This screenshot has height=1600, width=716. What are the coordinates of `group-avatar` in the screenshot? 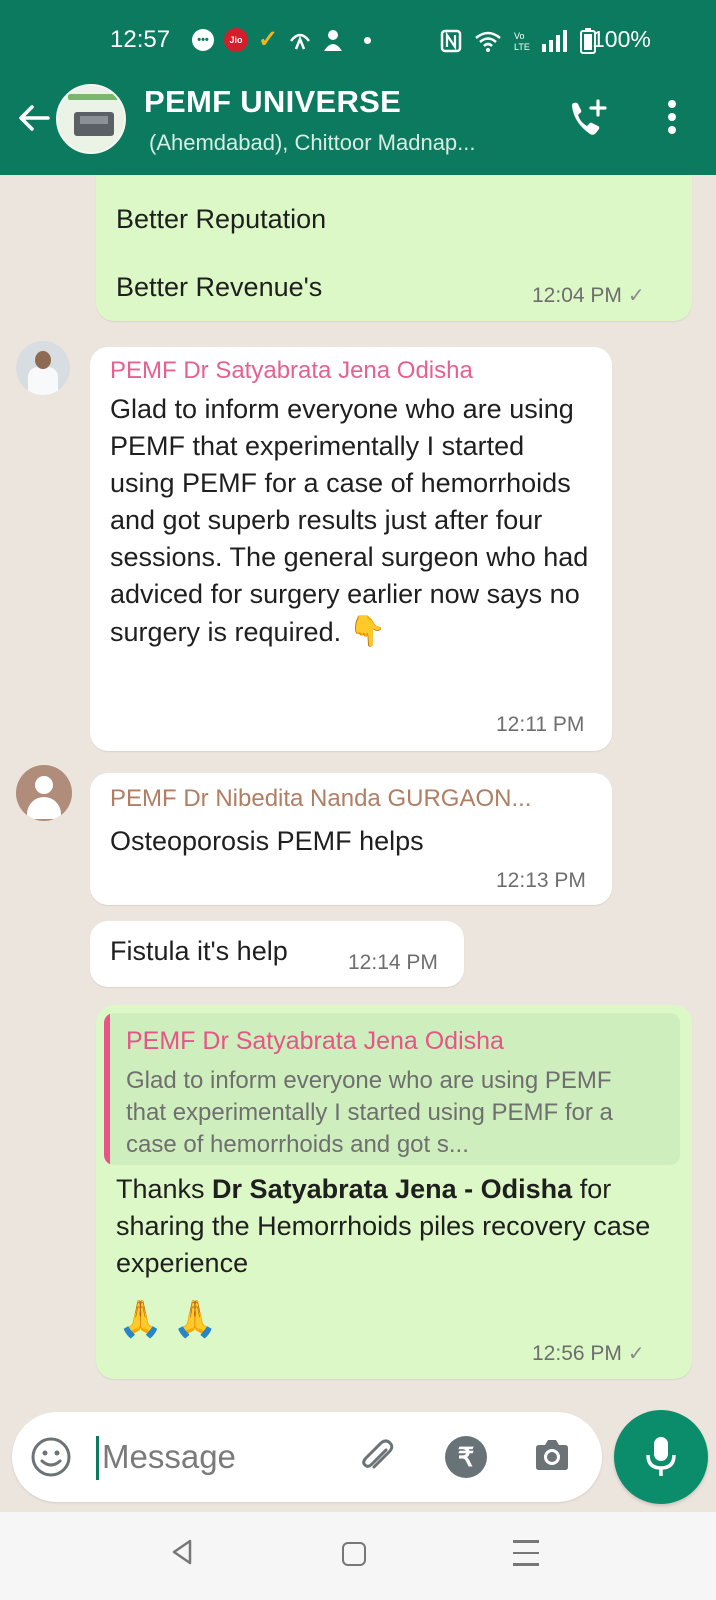 It's located at (91, 119).